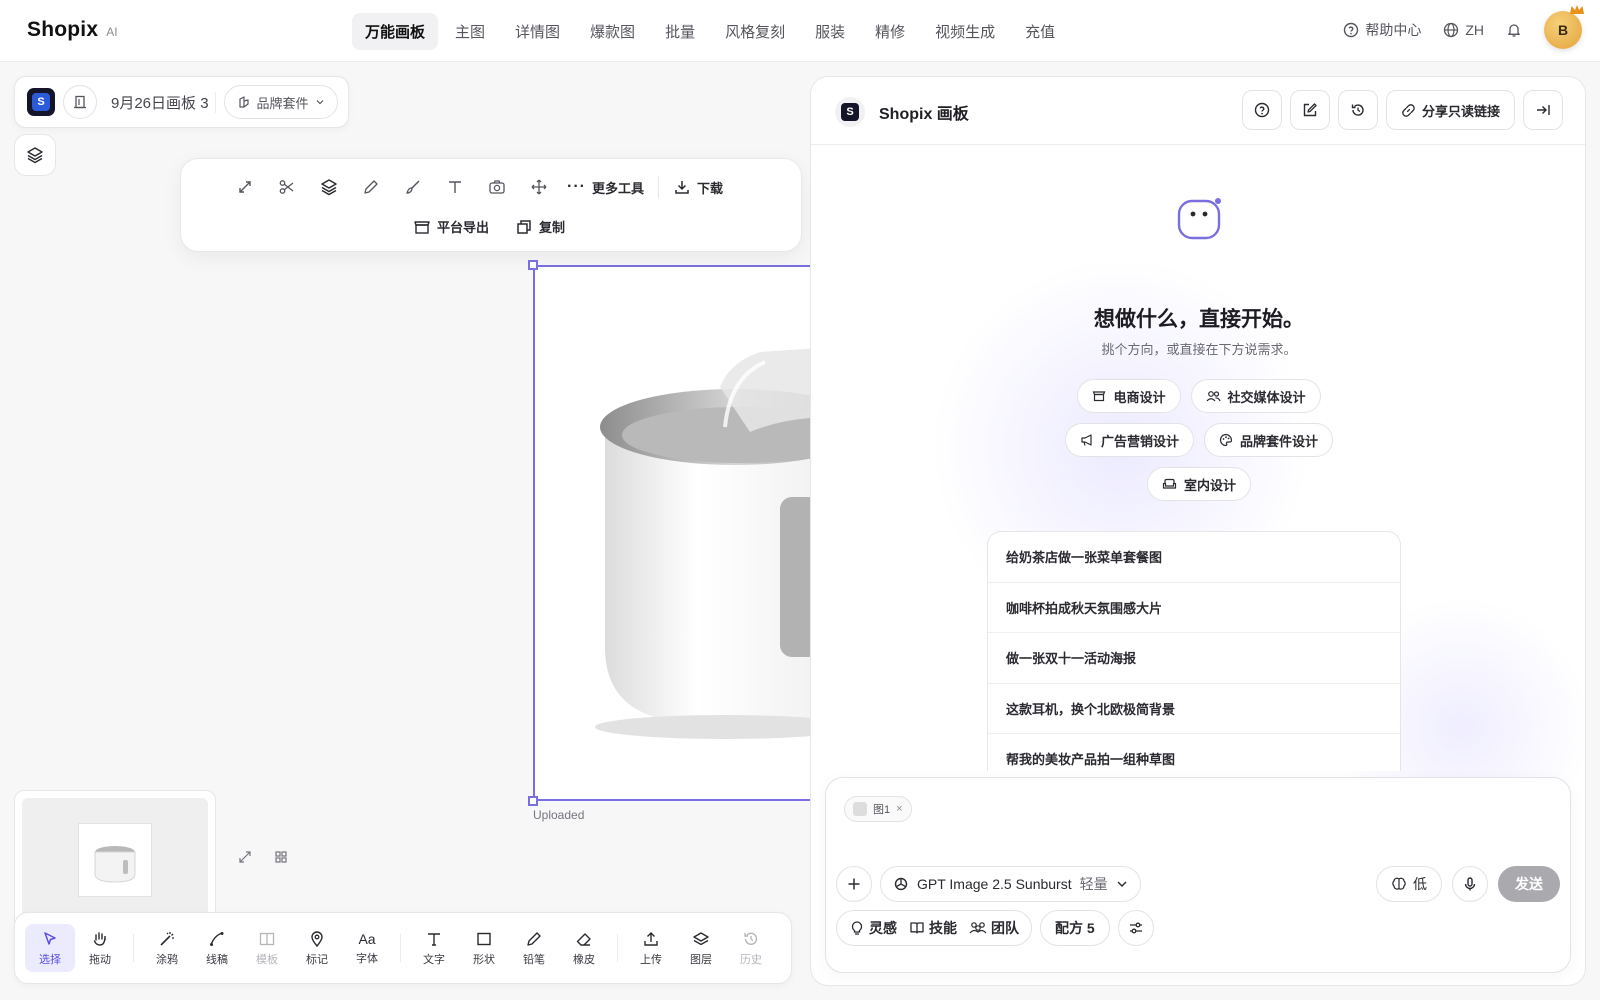 This screenshot has width=1600, height=1000. Describe the element at coordinates (217, 948) in the screenshot. I see `tool-line-sketch: 线稿` at that location.